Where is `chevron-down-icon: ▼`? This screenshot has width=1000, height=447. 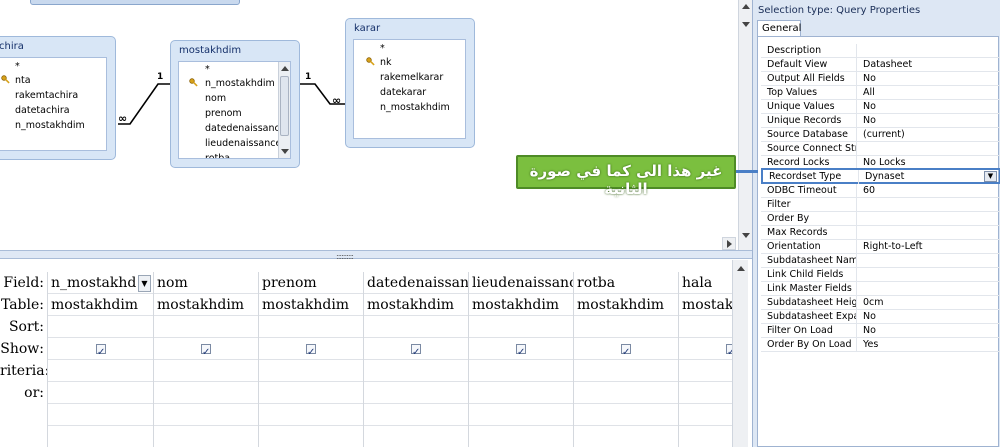
chevron-down-icon: ▼ is located at coordinates (144, 283).